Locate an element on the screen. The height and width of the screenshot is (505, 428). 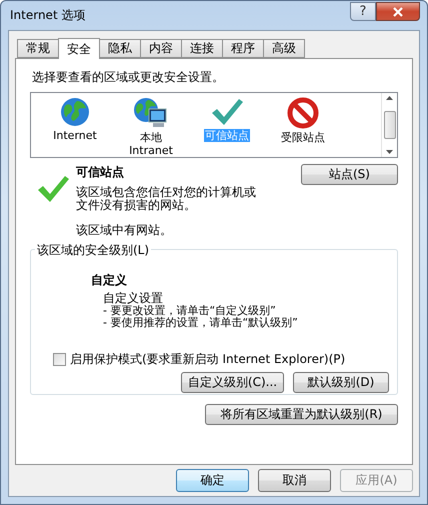
tab: 连接 is located at coordinates (202, 48).